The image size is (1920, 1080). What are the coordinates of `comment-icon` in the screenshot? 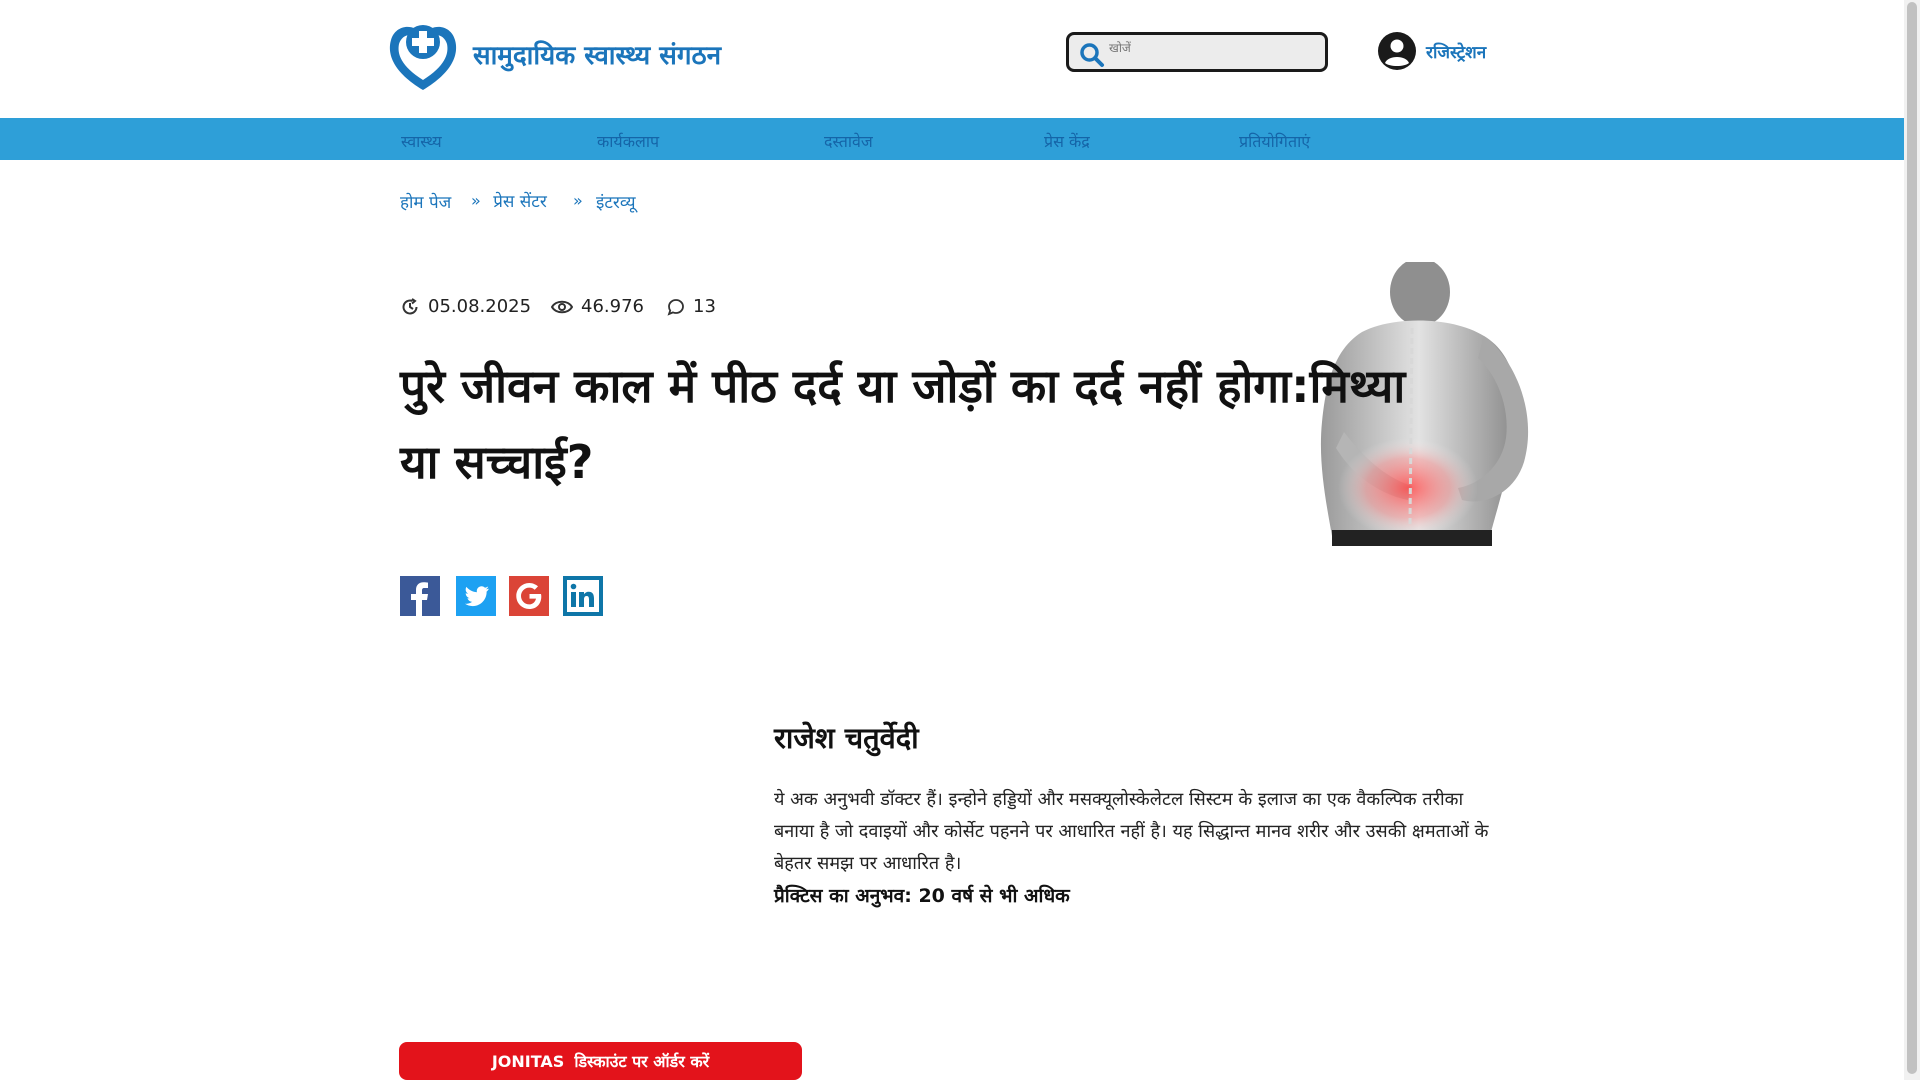 It's located at (675, 307).